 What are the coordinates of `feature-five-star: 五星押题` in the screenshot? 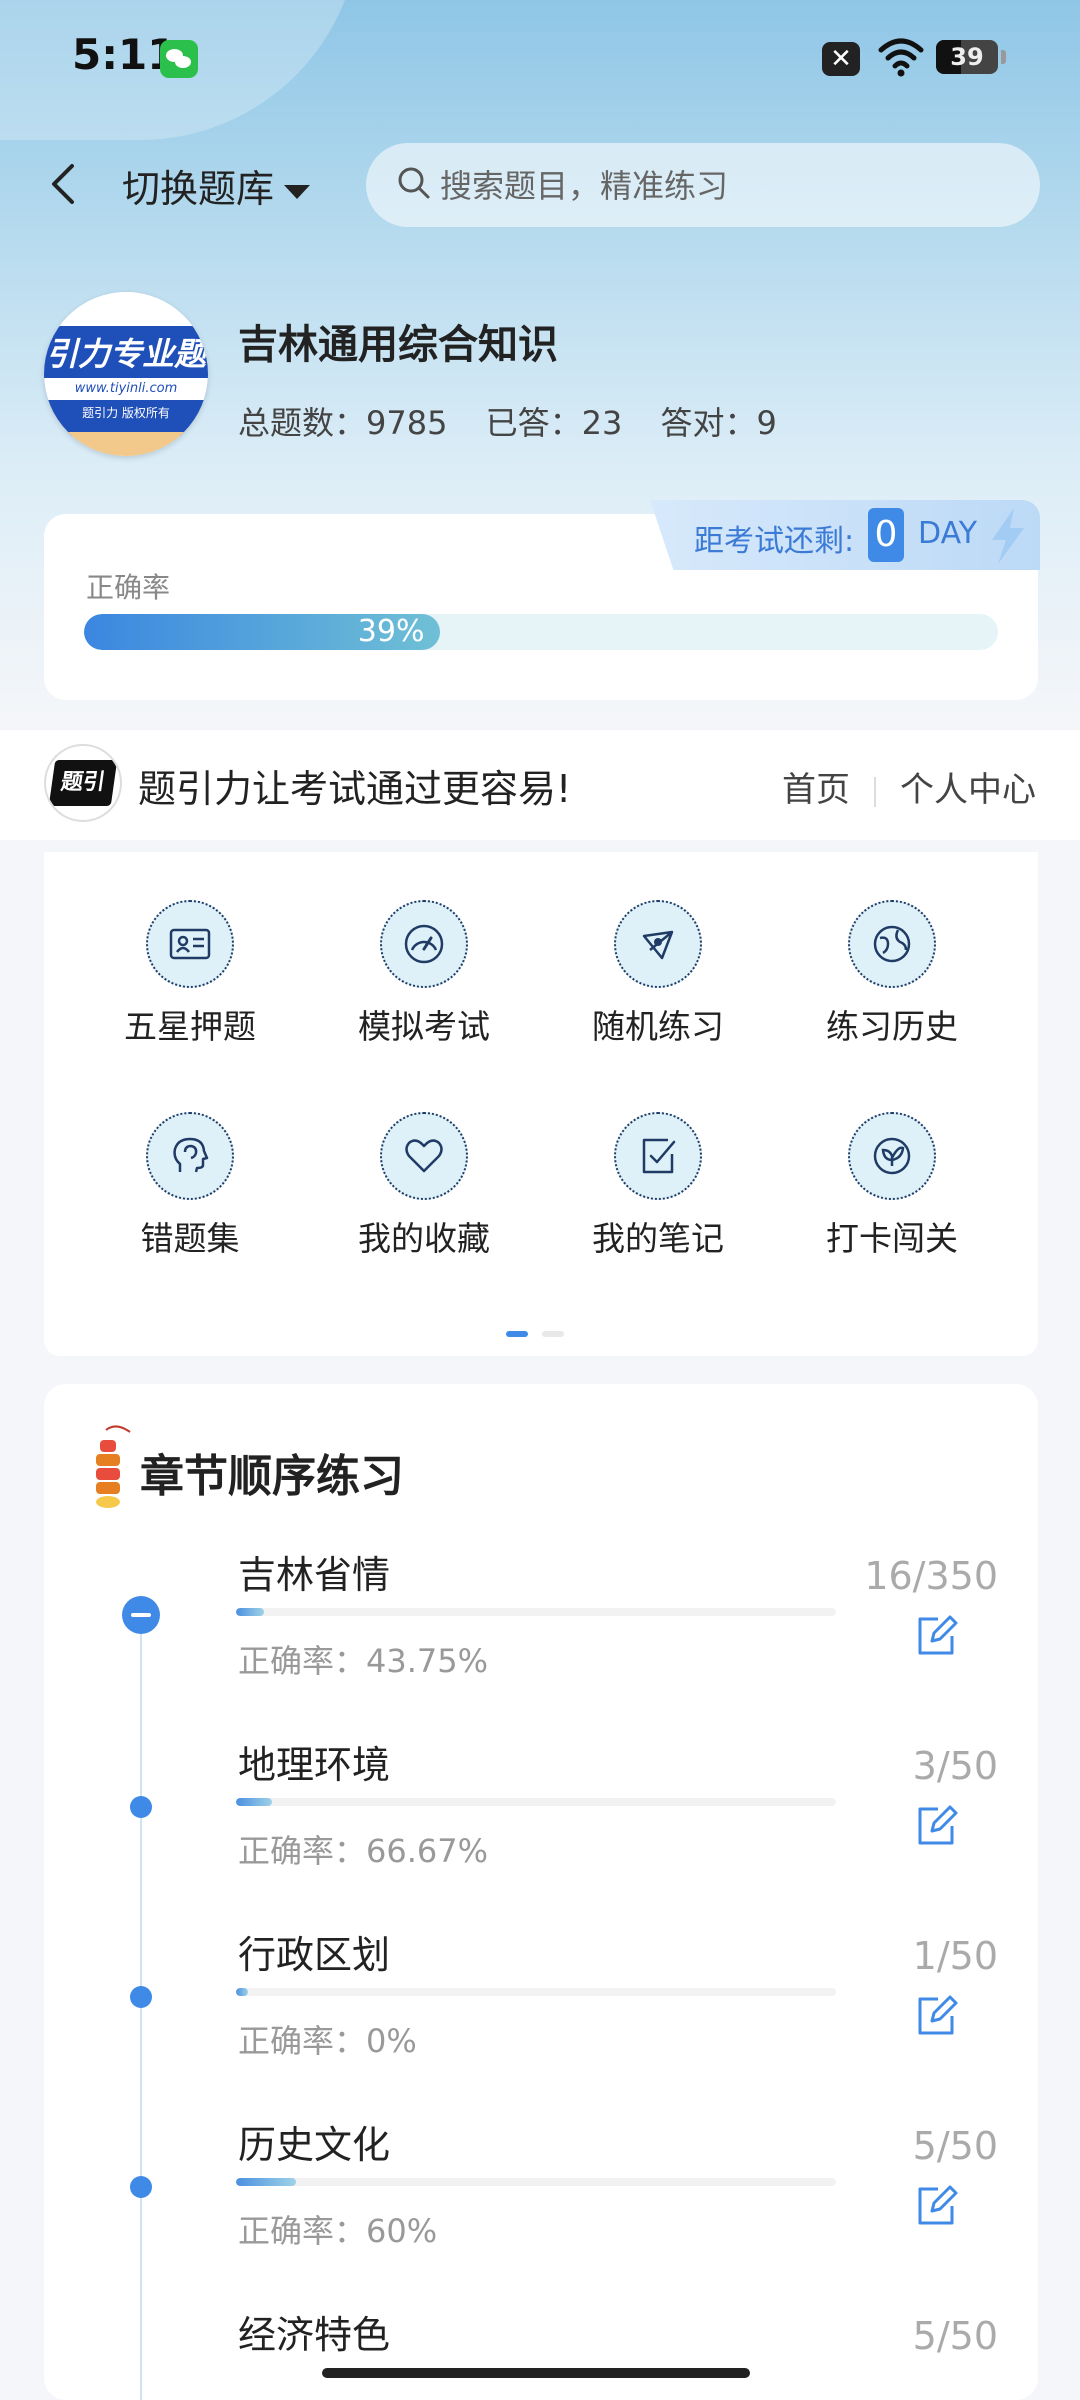 It's located at (190, 980).